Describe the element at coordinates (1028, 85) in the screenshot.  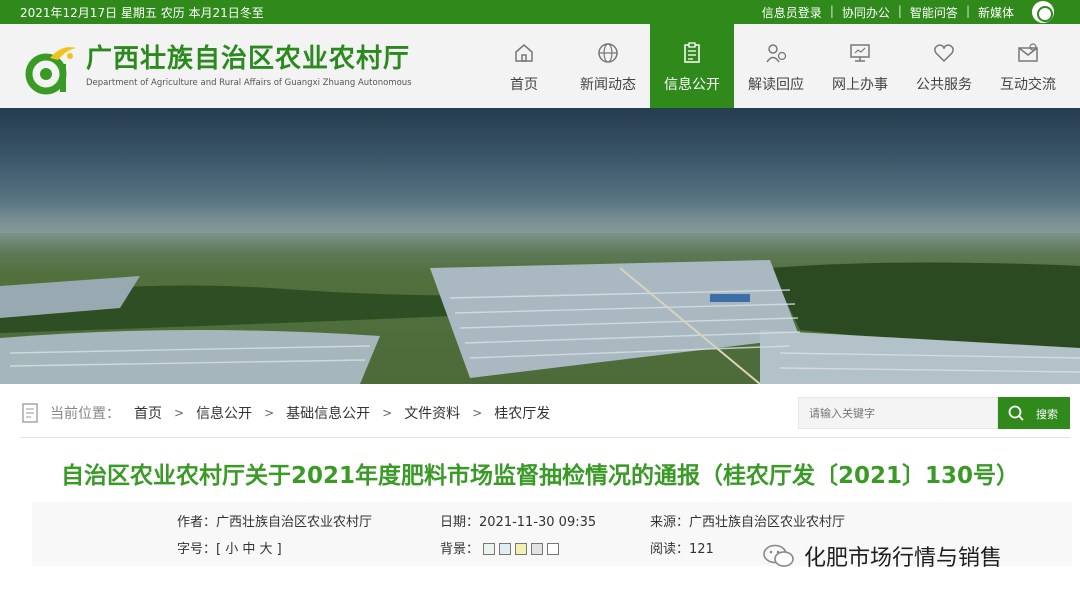
I see `nav-label: 互动交流` at that location.